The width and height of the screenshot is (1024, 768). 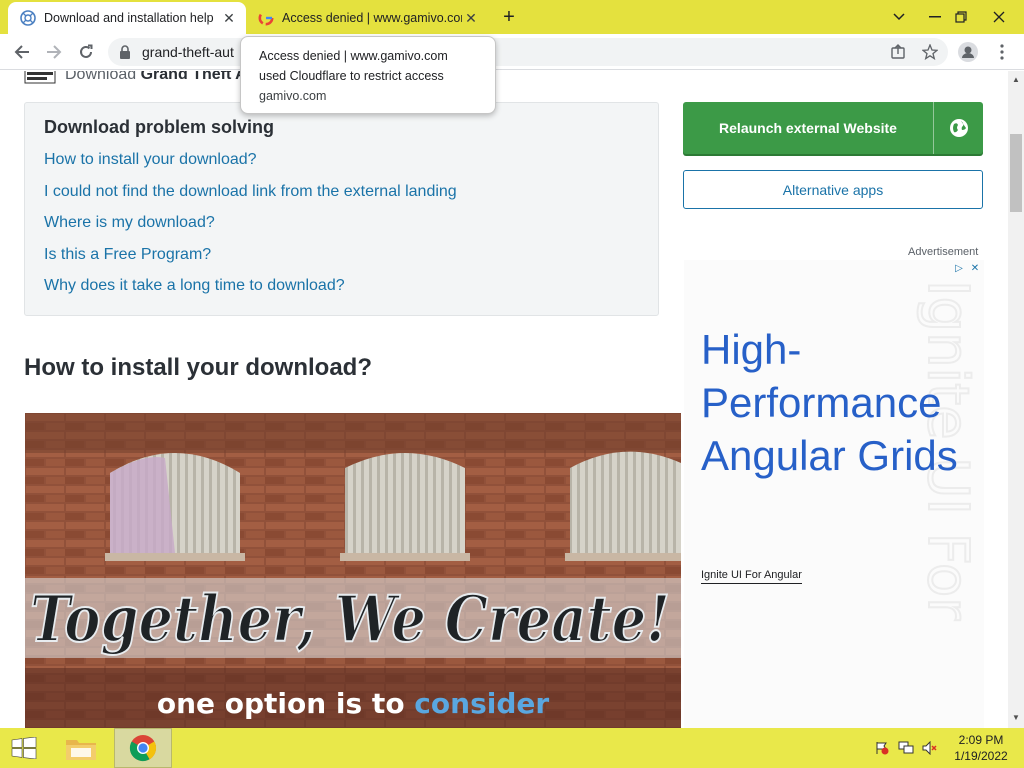 I want to click on google-g-icon, so click(x=266, y=18).